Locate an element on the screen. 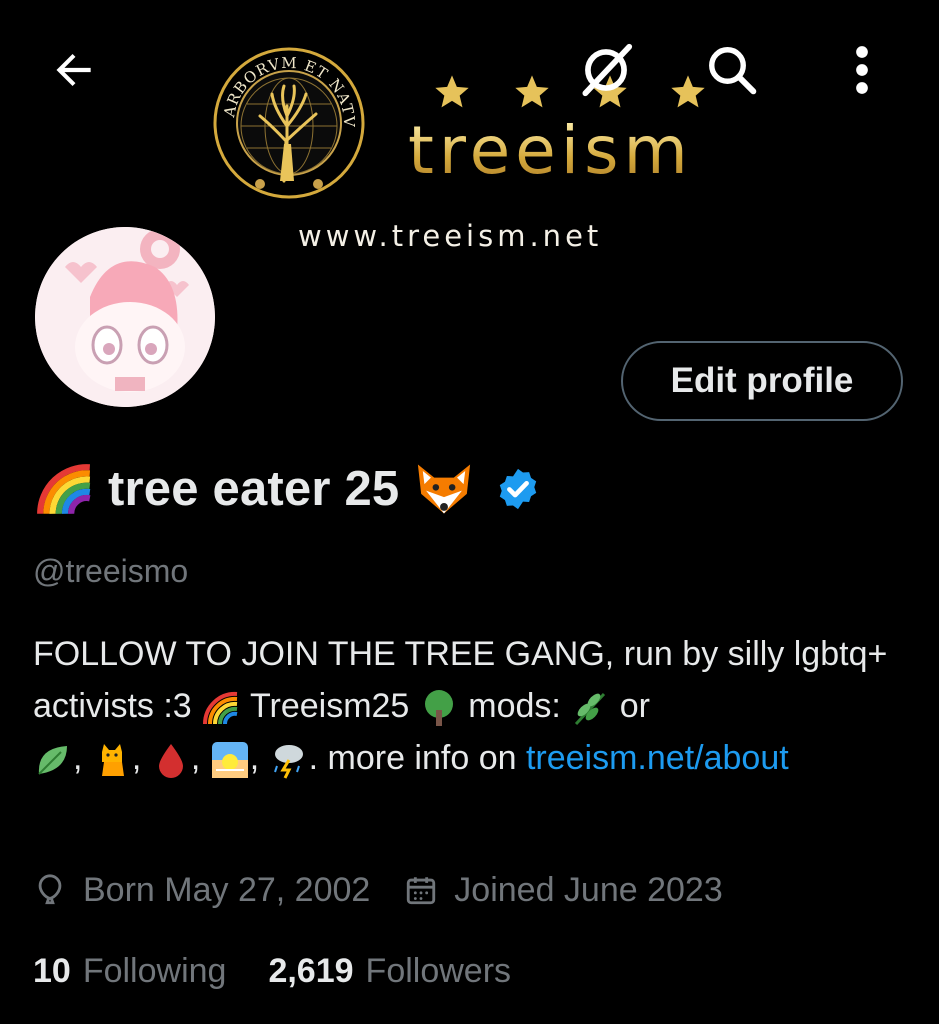 The width and height of the screenshot is (939, 1024). followers-link: 2,619 Followers is located at coordinates (389, 971).